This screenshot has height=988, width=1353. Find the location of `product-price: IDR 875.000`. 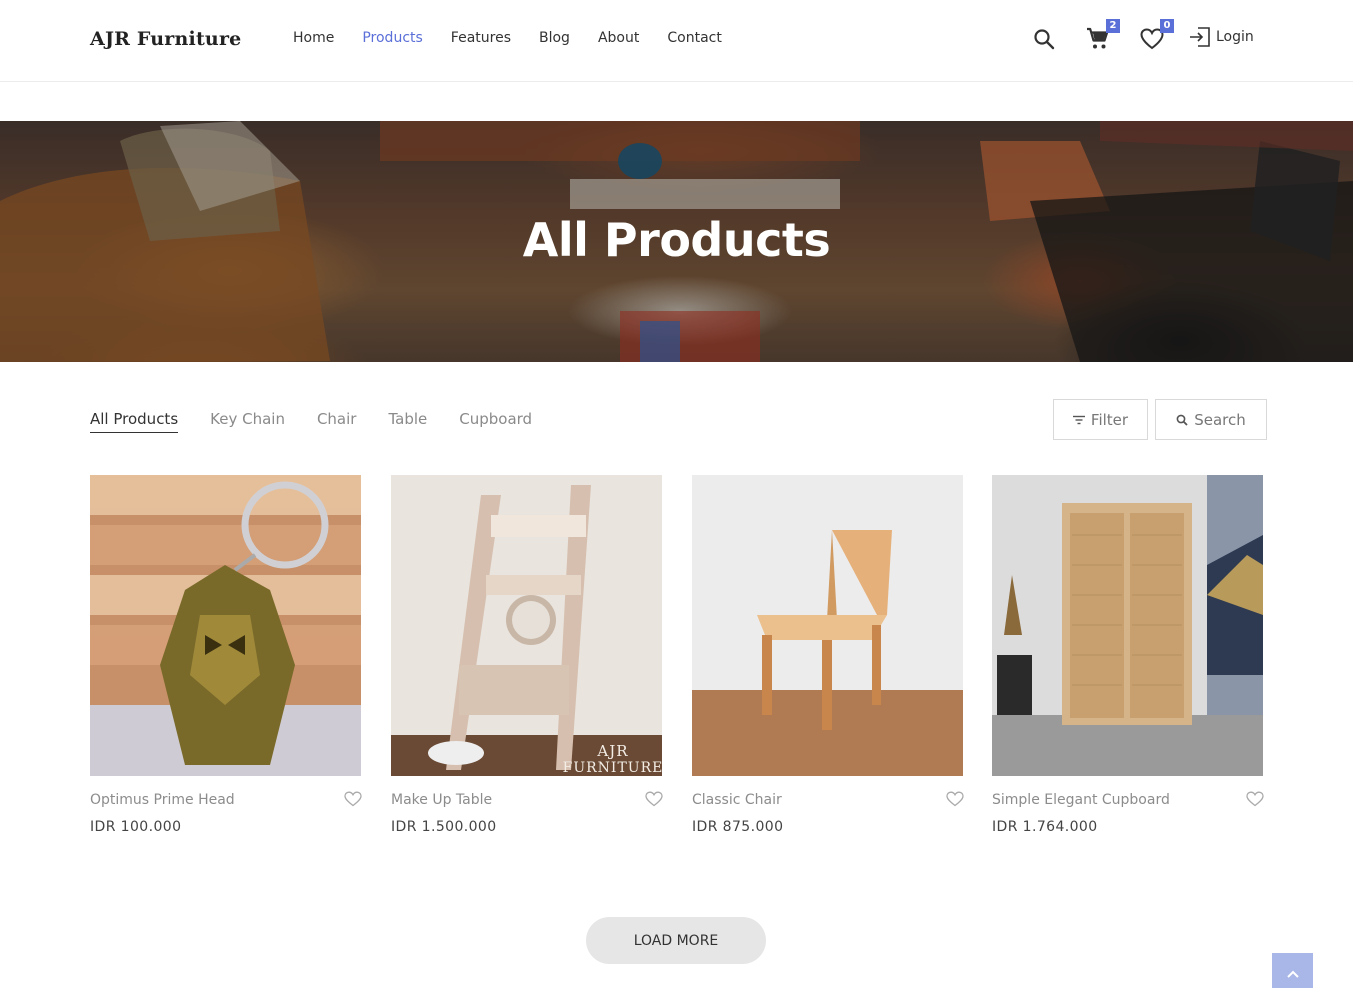

product-price: IDR 875.000 is located at coordinates (738, 827).